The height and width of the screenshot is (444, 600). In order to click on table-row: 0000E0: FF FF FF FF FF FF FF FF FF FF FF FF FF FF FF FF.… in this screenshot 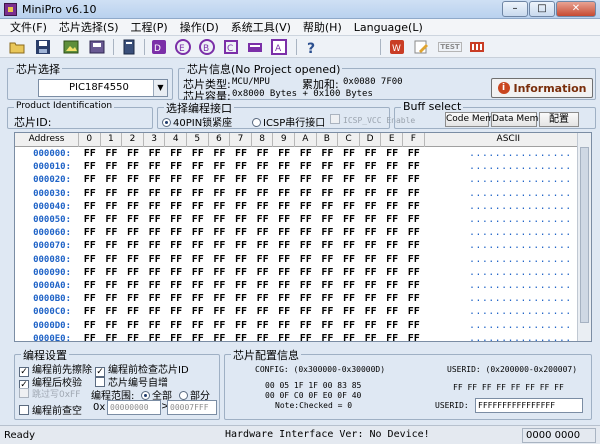, I will do `click(303, 336)`.